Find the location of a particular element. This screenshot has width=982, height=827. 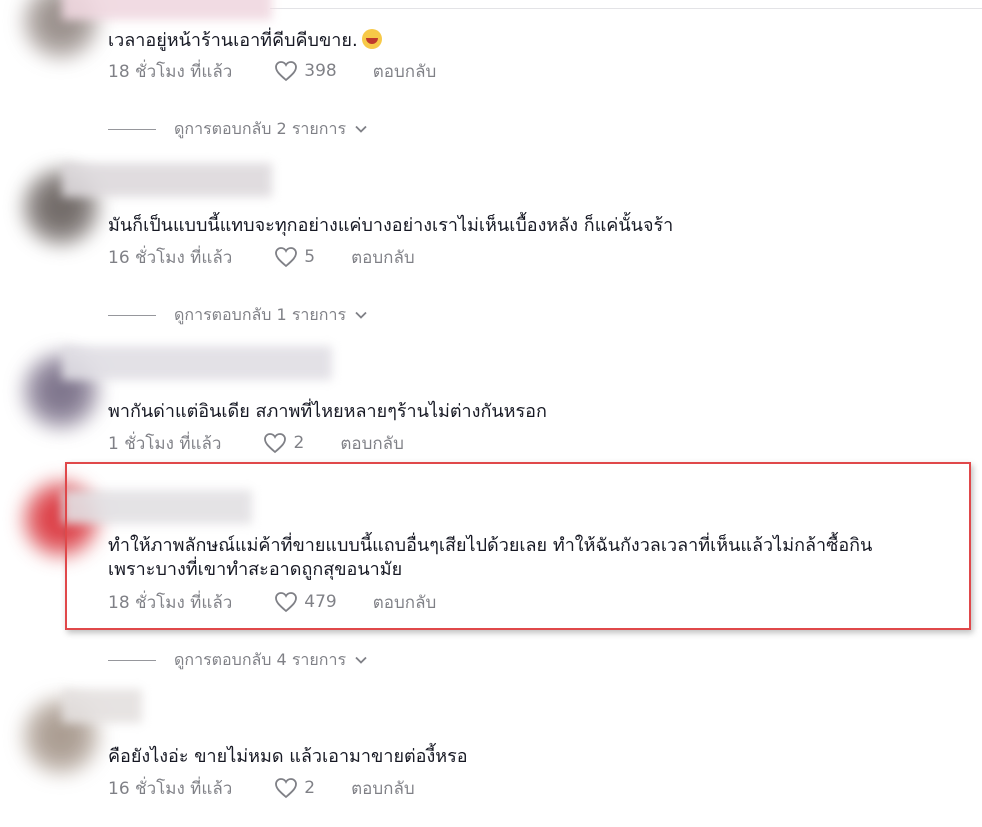

like-button: 479 is located at coordinates (323, 602).